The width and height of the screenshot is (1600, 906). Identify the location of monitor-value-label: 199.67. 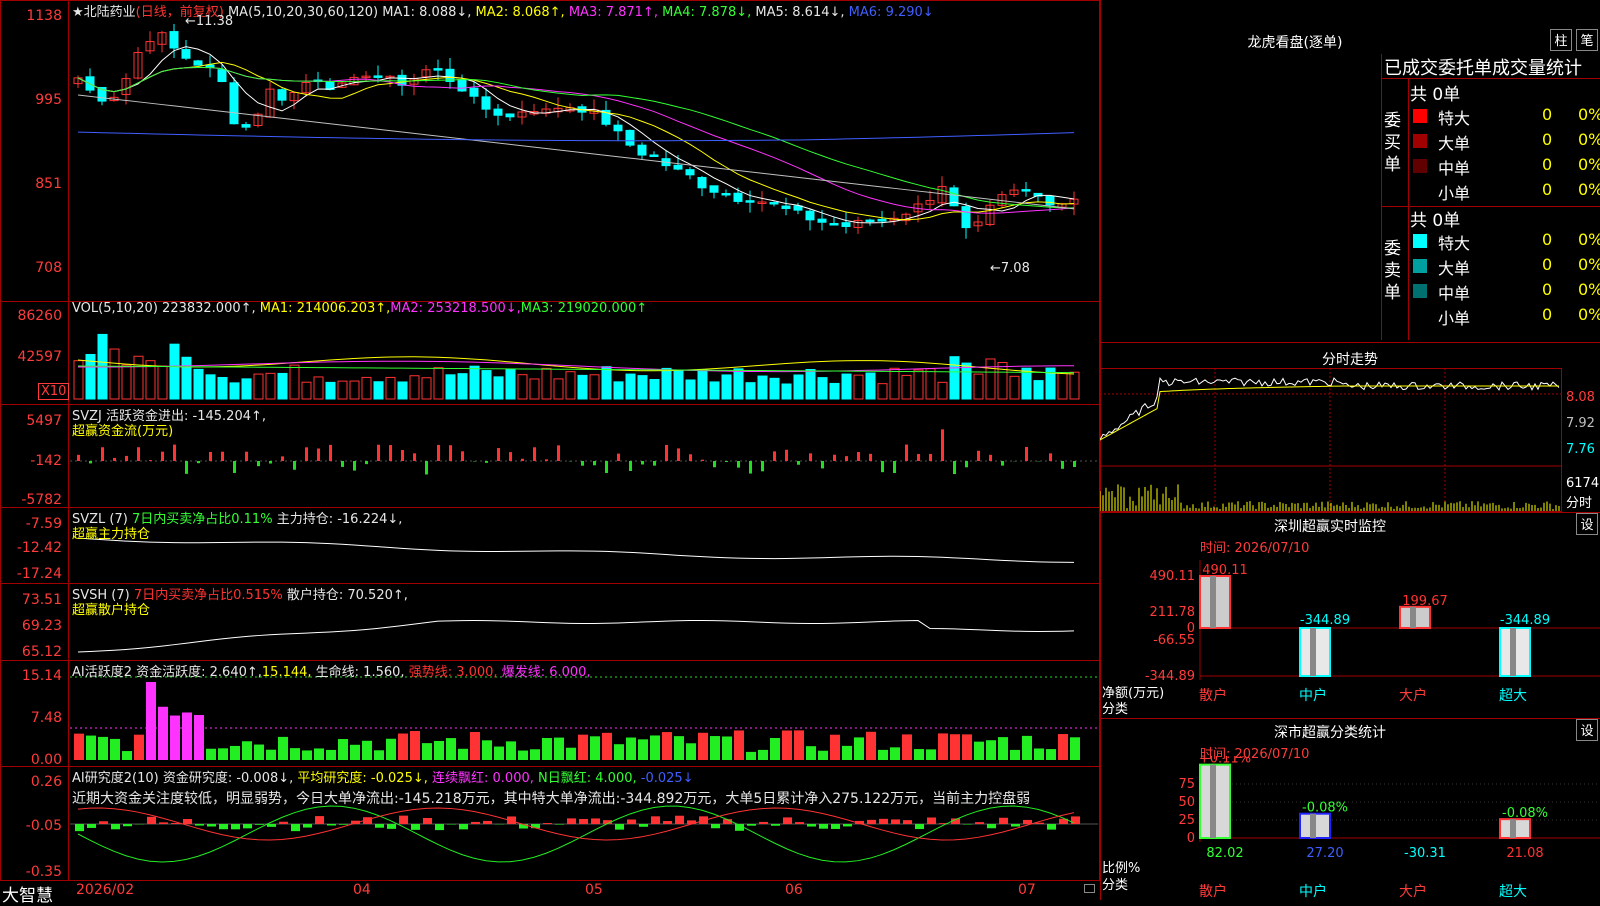
(1425, 601).